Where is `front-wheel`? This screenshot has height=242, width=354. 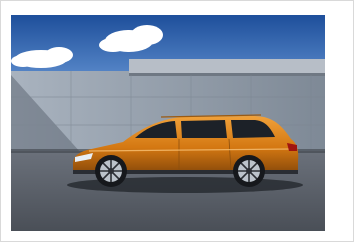 front-wheel is located at coordinates (111, 171).